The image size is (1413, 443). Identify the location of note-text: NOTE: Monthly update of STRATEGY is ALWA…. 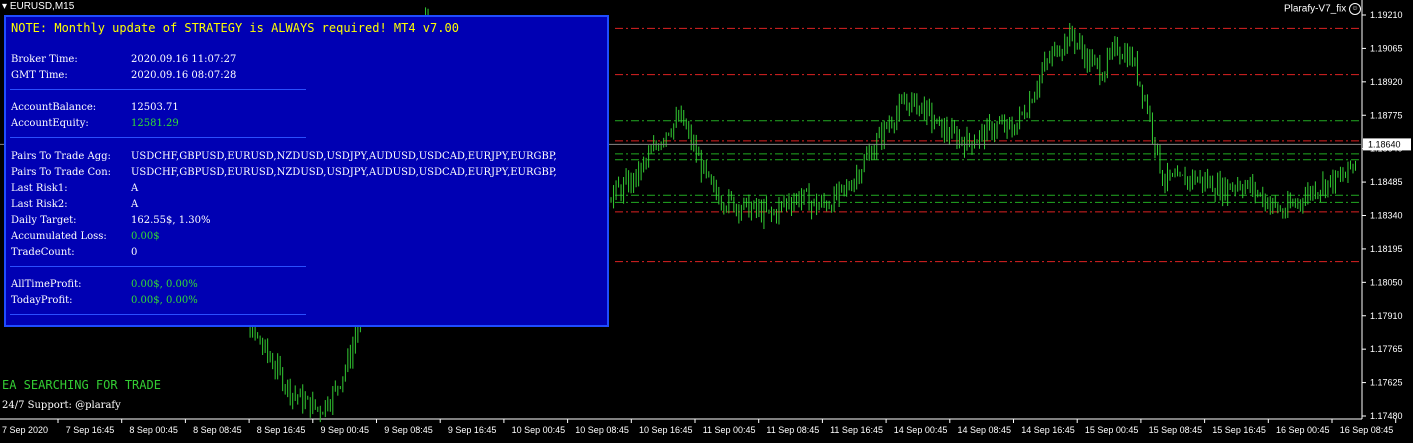
(235, 28).